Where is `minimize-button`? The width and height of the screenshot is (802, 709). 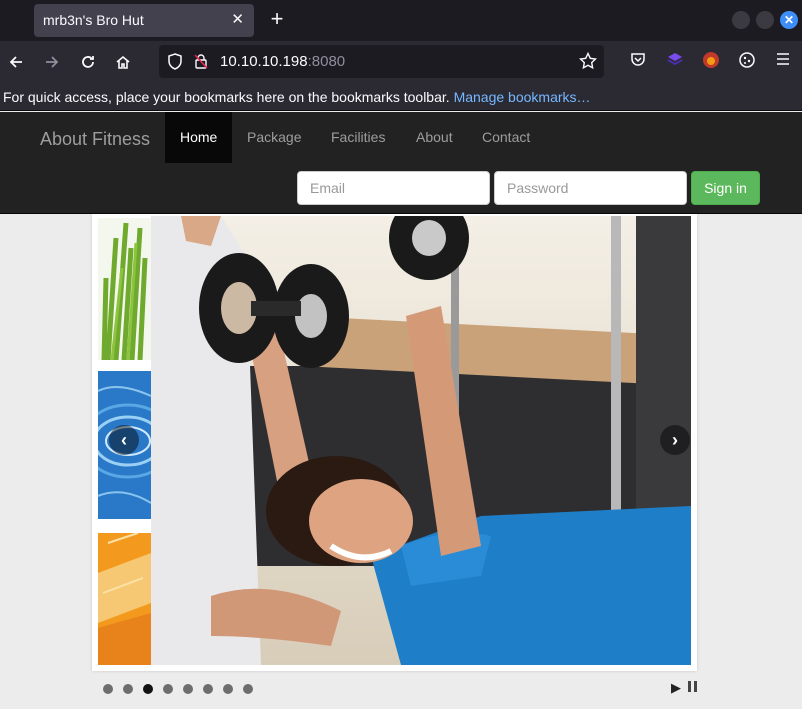
minimize-button is located at coordinates (741, 20).